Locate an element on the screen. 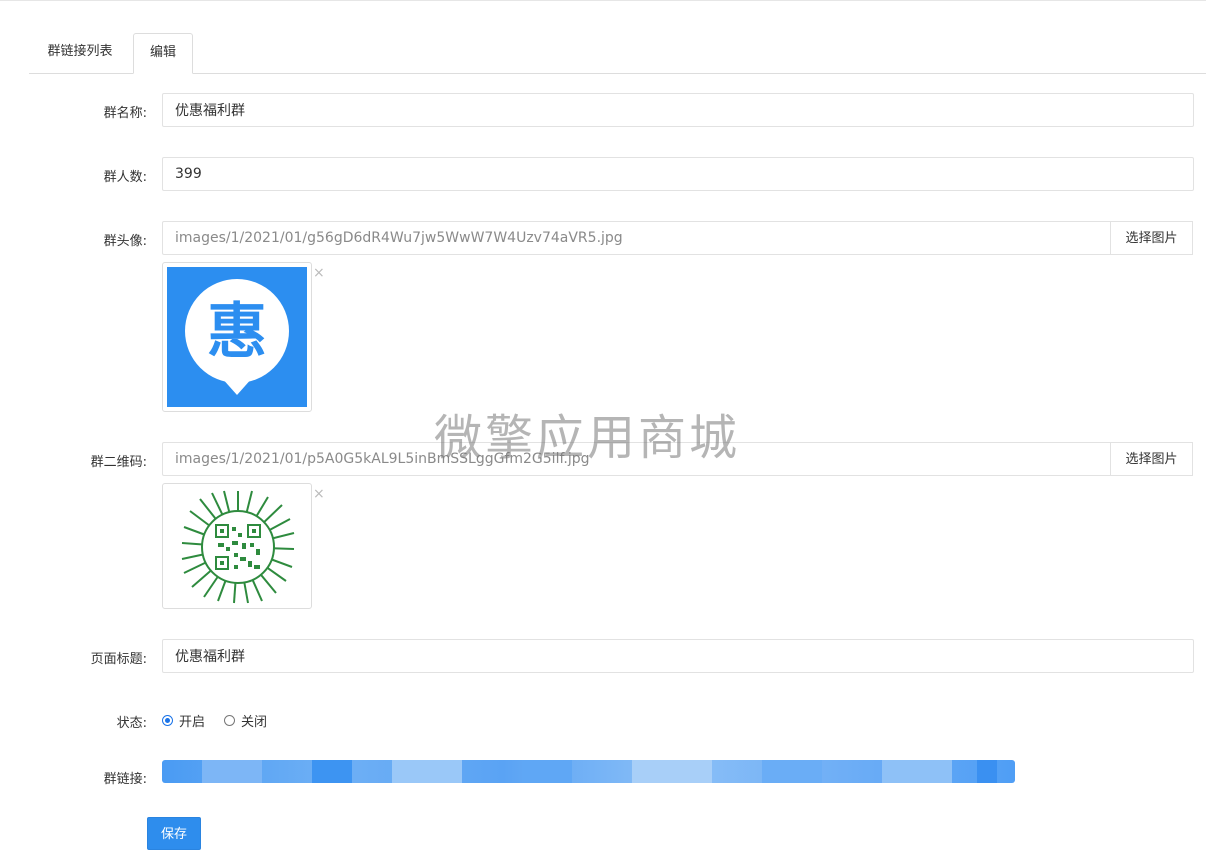 The height and width of the screenshot is (862, 1206). avatar-image: 惠 is located at coordinates (237, 337).